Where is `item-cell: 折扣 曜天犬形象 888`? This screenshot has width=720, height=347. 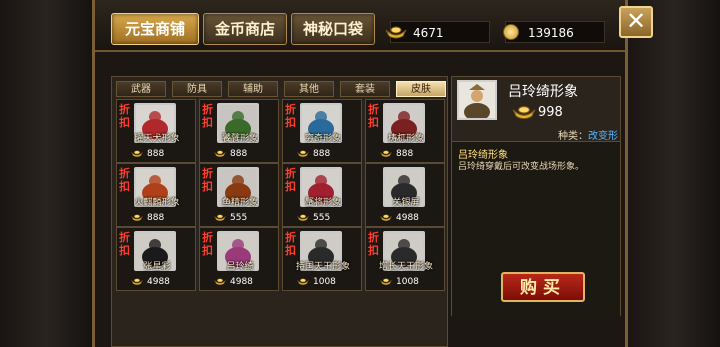 item-cell: 折扣 曜天犬形象 888 is located at coordinates (156, 131).